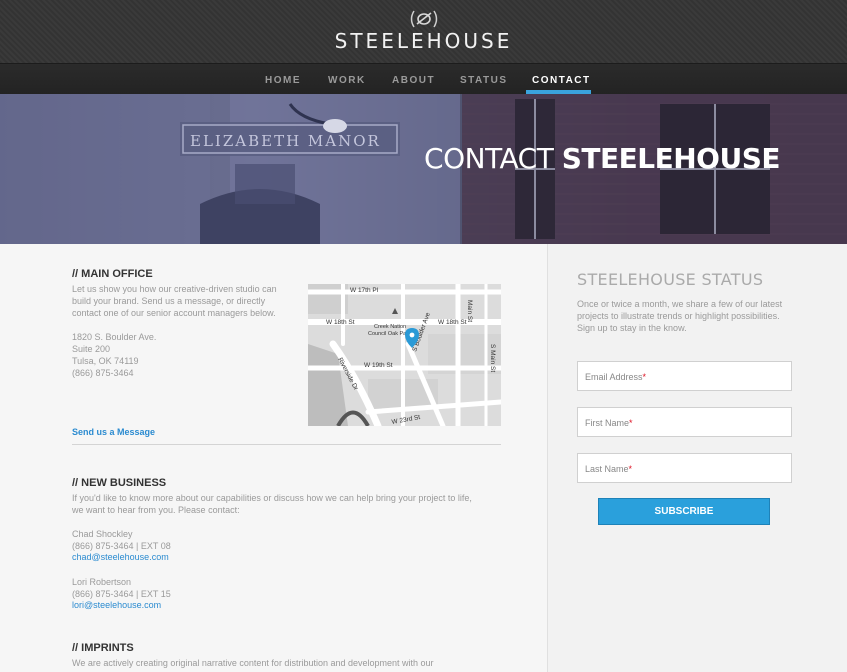 The height and width of the screenshot is (672, 847). I want to click on send-message-link: Send us a Message, so click(113, 432).